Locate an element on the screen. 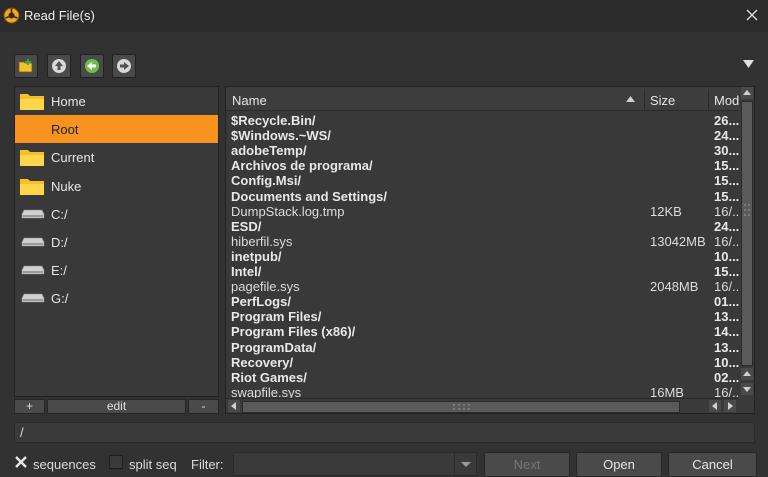 The image size is (768, 477). up-directory-button is located at coordinates (59, 66).